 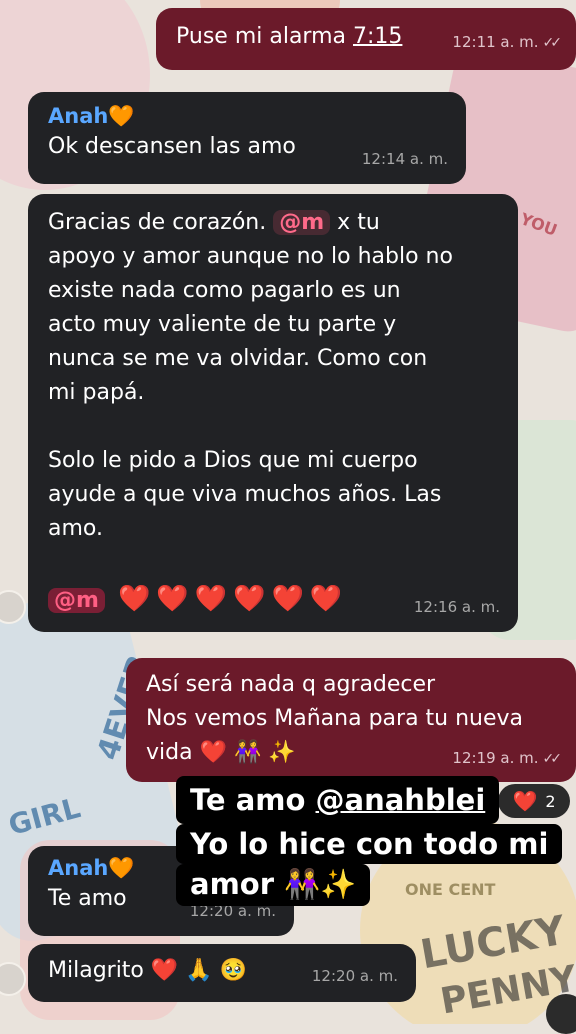 I want to click on message-time: 12:16 a. m., so click(x=456, y=607).